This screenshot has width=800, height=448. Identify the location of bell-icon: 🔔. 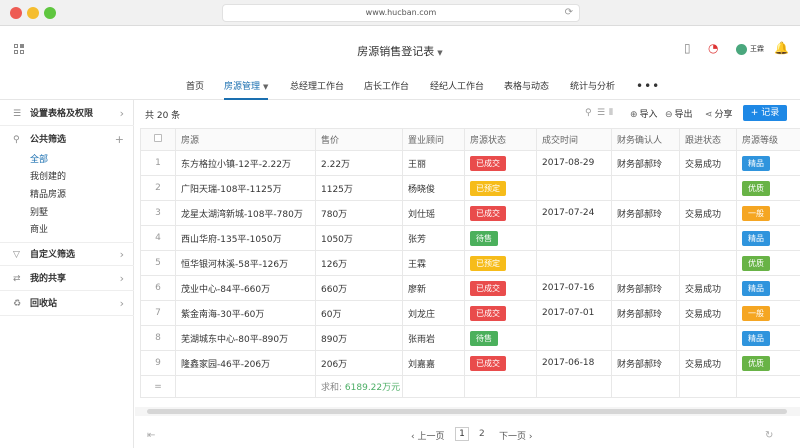
(781, 48).